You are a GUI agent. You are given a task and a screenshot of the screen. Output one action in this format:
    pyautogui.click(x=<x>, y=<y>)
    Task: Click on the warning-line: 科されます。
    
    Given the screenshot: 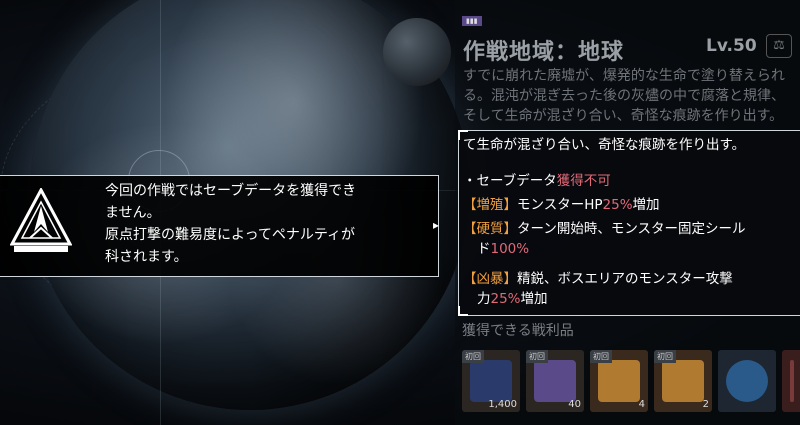 What is the action you would take?
    pyautogui.click(x=146, y=257)
    